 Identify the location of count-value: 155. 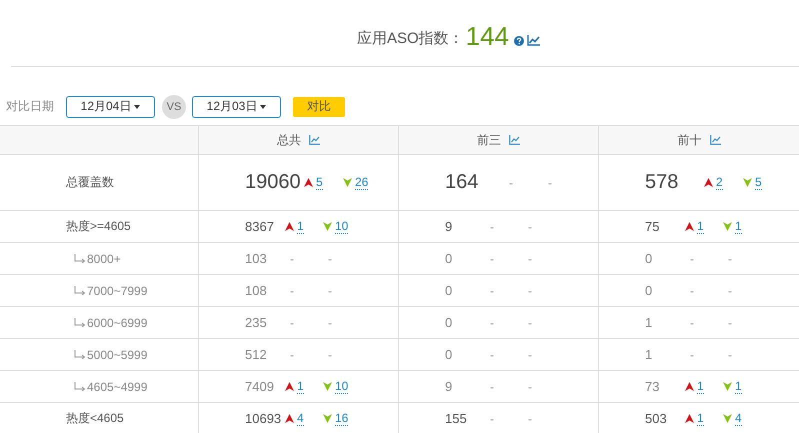
(456, 418).